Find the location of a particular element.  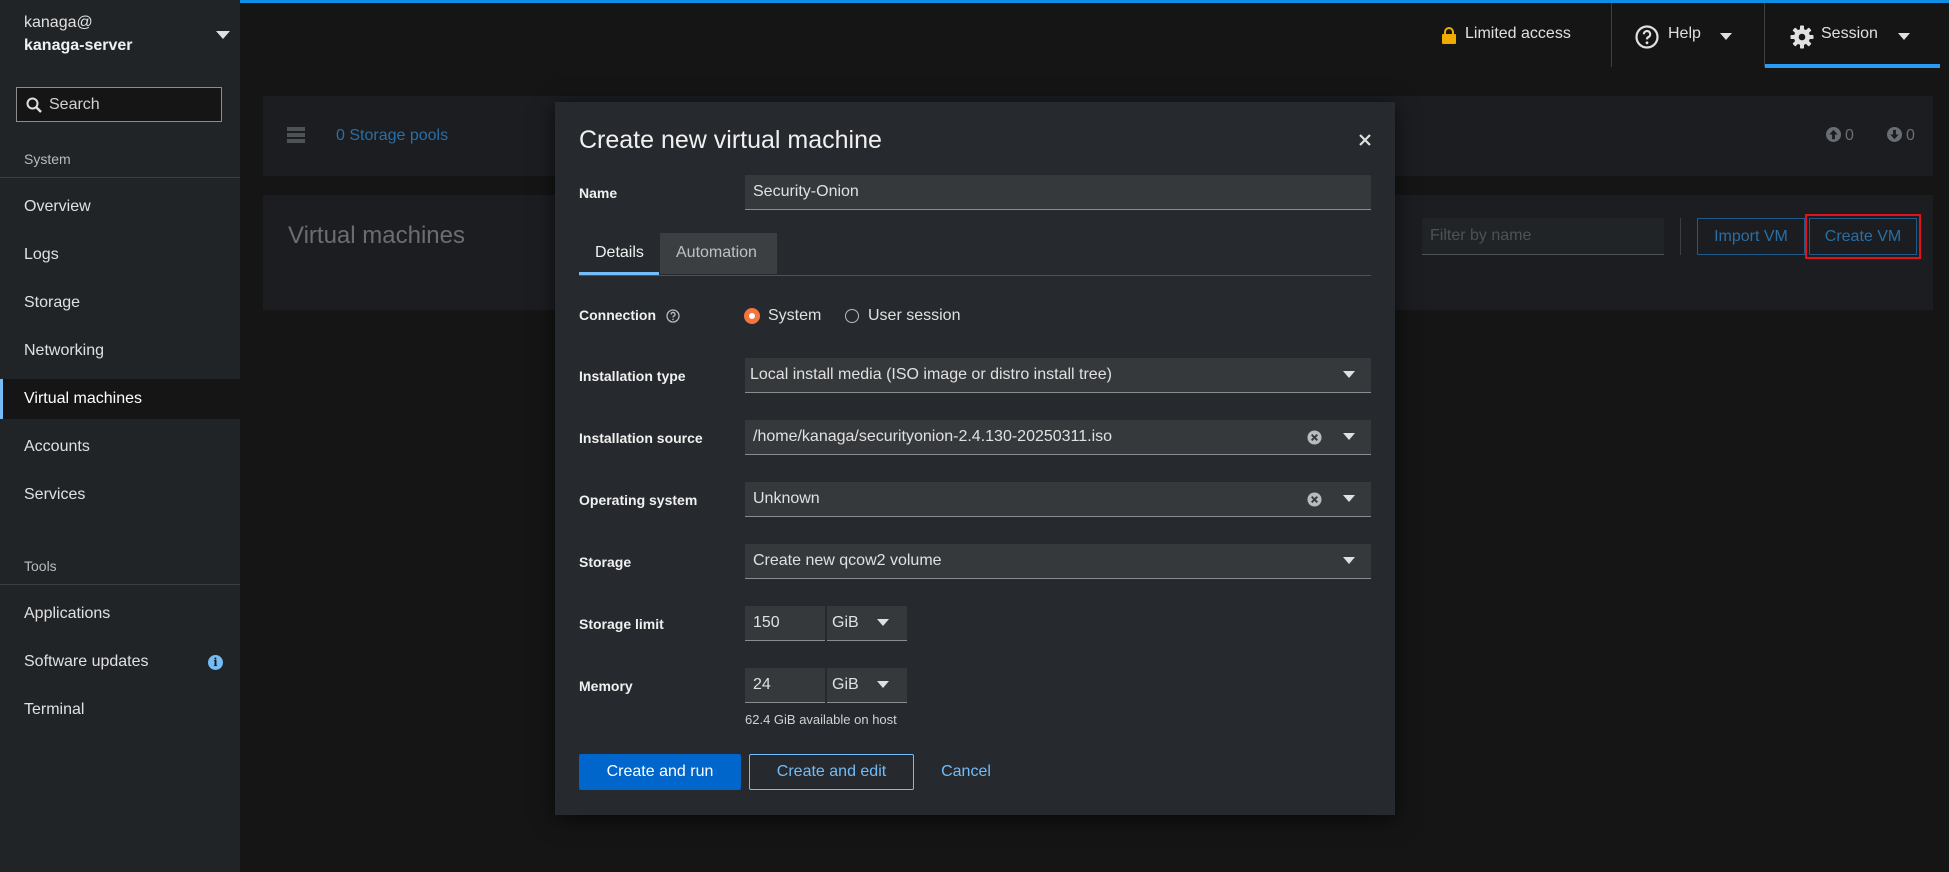

storage-limit-unit-select: GiB is located at coordinates (867, 623).